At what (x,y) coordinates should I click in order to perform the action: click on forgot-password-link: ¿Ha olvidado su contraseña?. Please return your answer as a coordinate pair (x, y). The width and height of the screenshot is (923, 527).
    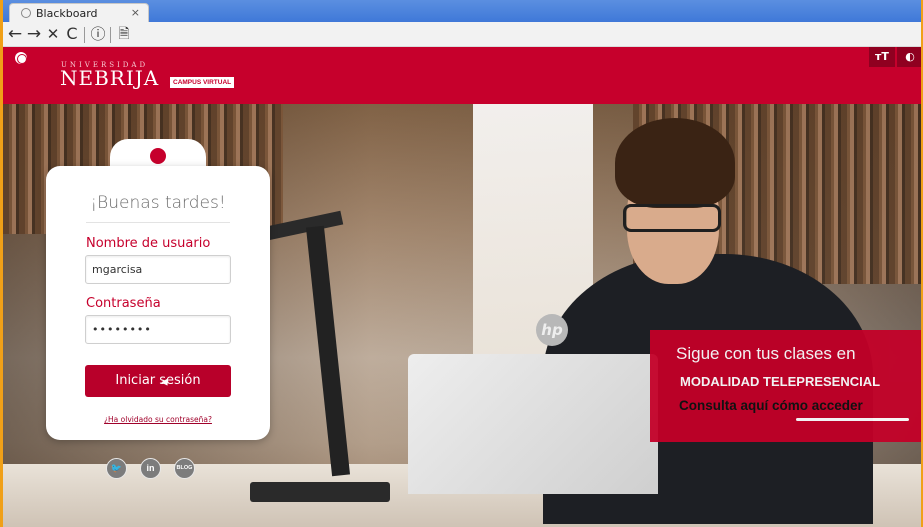
    Looking at the image, I should click on (158, 419).